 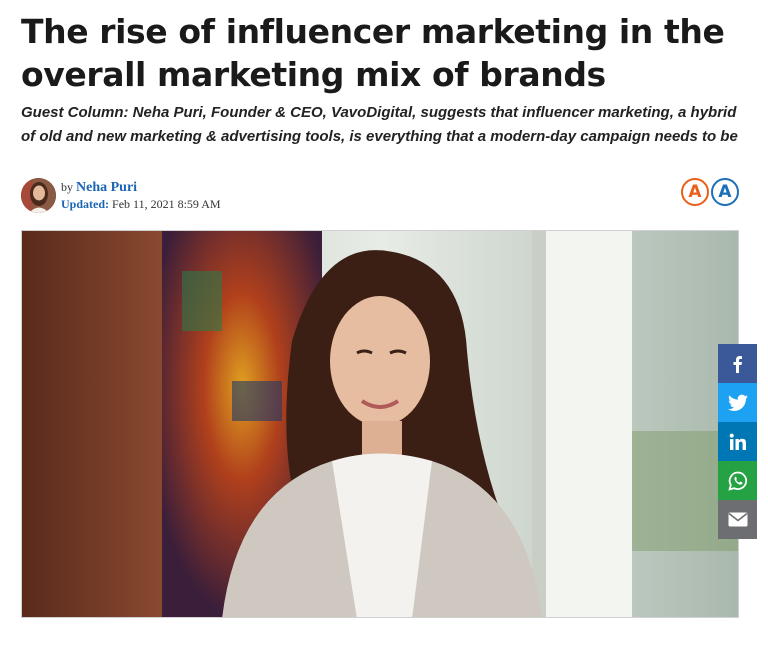 I want to click on social-share-bar, so click(x=737, y=441).